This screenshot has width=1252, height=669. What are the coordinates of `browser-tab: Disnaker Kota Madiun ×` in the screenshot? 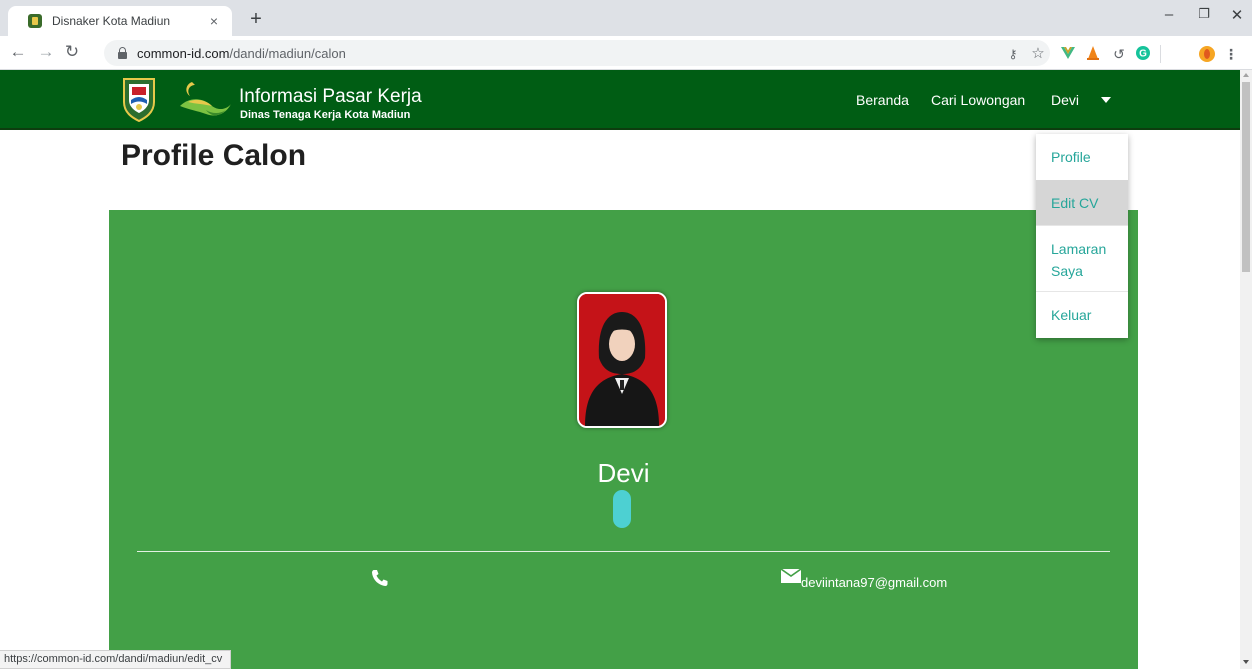 It's located at (120, 21).